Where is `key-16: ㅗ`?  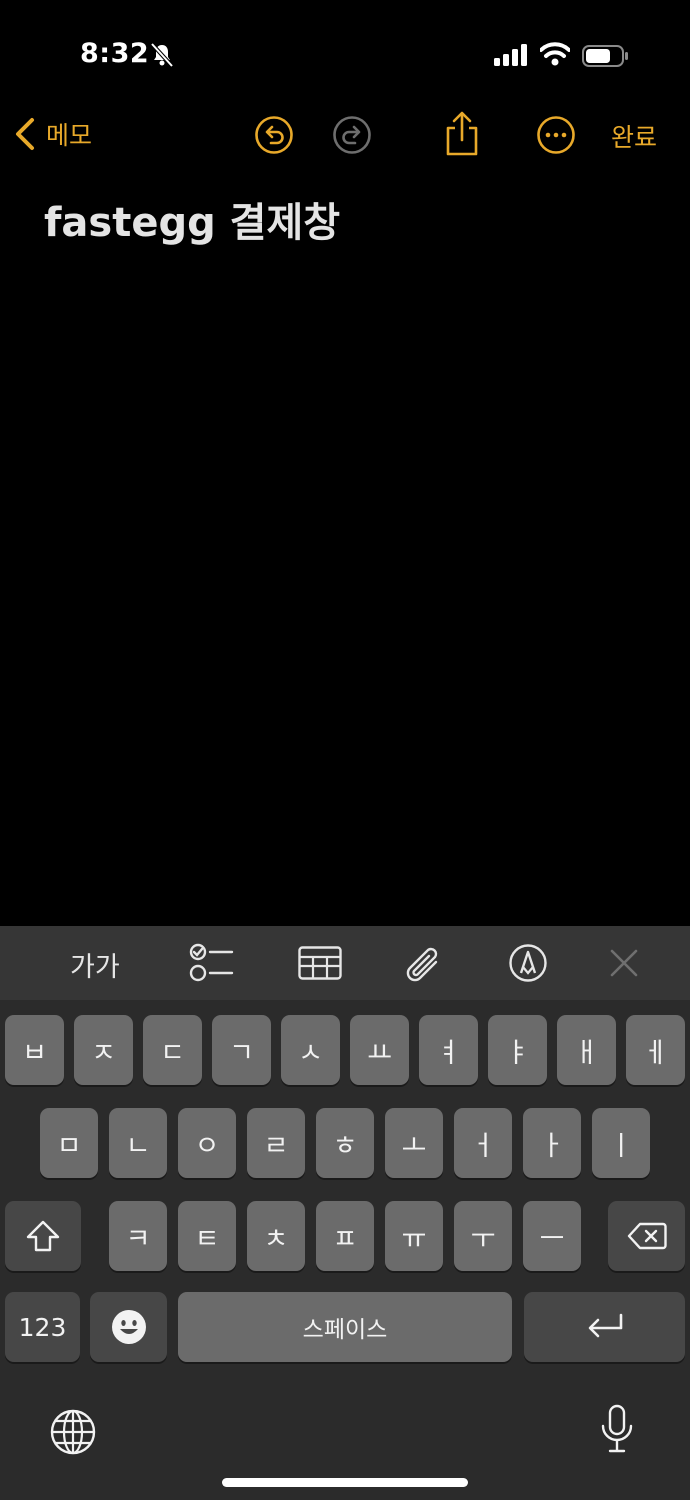 key-16: ㅗ is located at coordinates (414, 1143).